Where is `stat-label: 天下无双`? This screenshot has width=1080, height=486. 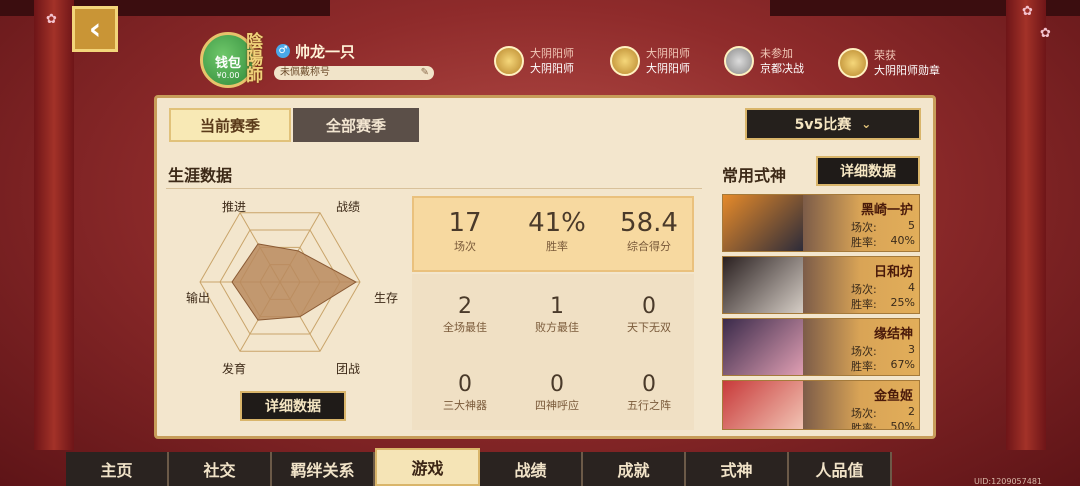 stat-label: 天下无双 is located at coordinates (649, 327).